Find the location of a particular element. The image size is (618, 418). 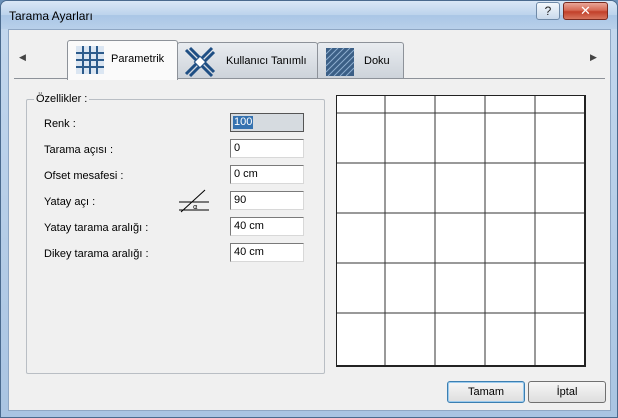

tab-parametrik: Parametrik is located at coordinates (122, 60).